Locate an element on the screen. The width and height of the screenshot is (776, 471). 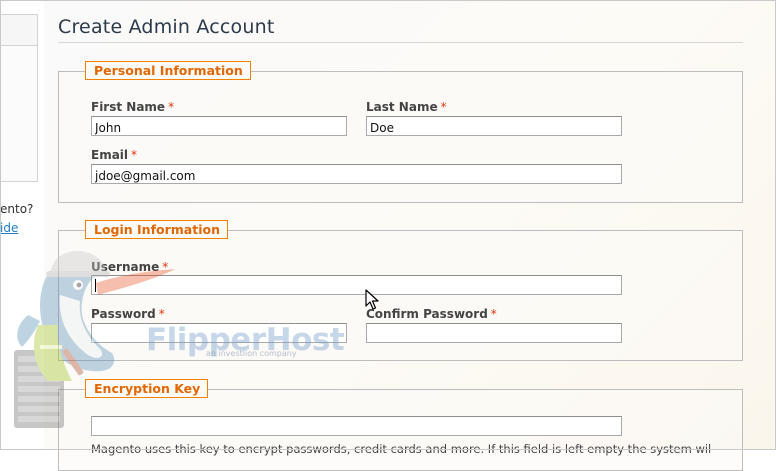
text-caret is located at coordinates (95, 285).